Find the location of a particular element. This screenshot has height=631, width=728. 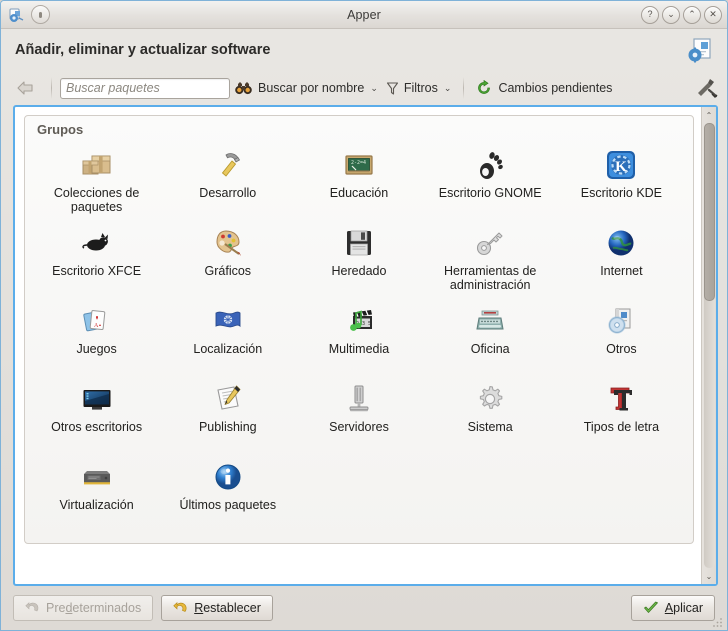

group-item: Servidores is located at coordinates (358, 416).